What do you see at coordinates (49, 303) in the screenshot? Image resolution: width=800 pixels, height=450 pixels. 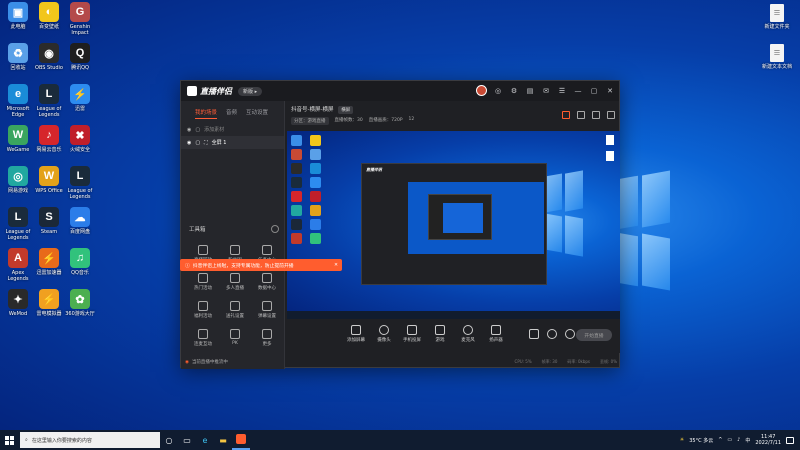 I see `desktop-icon: ⚡ 雷电模拟器` at bounding box center [49, 303].